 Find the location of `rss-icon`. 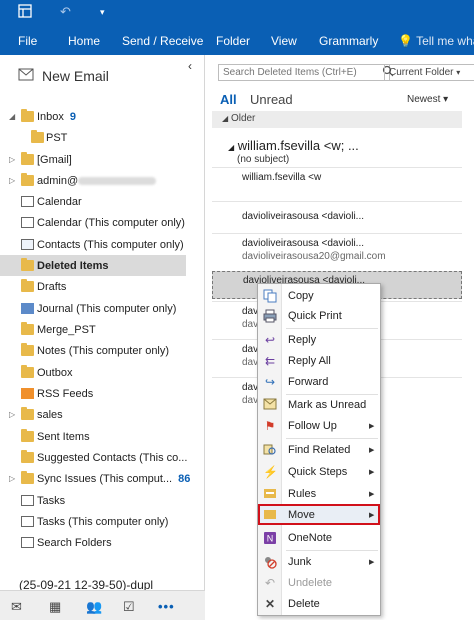

rss-icon is located at coordinates (27, 393).